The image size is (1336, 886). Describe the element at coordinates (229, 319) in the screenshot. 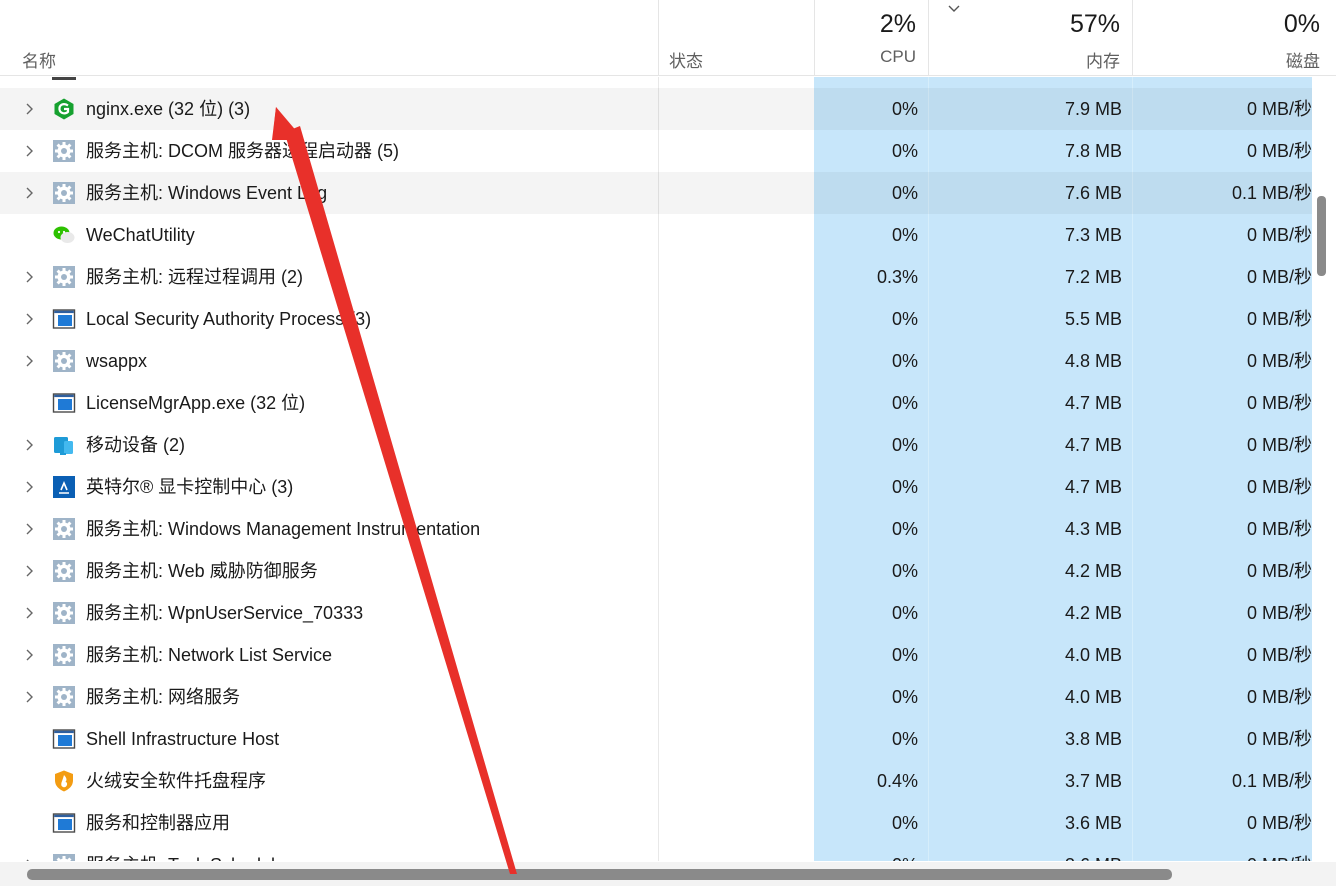

I see `process-name: Local Security Authority Process (3)` at that location.